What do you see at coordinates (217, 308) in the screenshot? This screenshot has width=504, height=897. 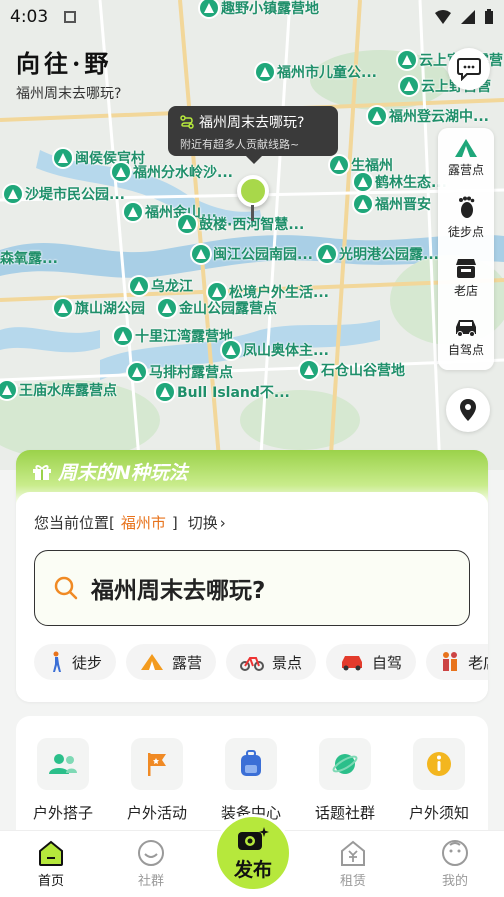 I see `map-poi: 金山公园露营点` at bounding box center [217, 308].